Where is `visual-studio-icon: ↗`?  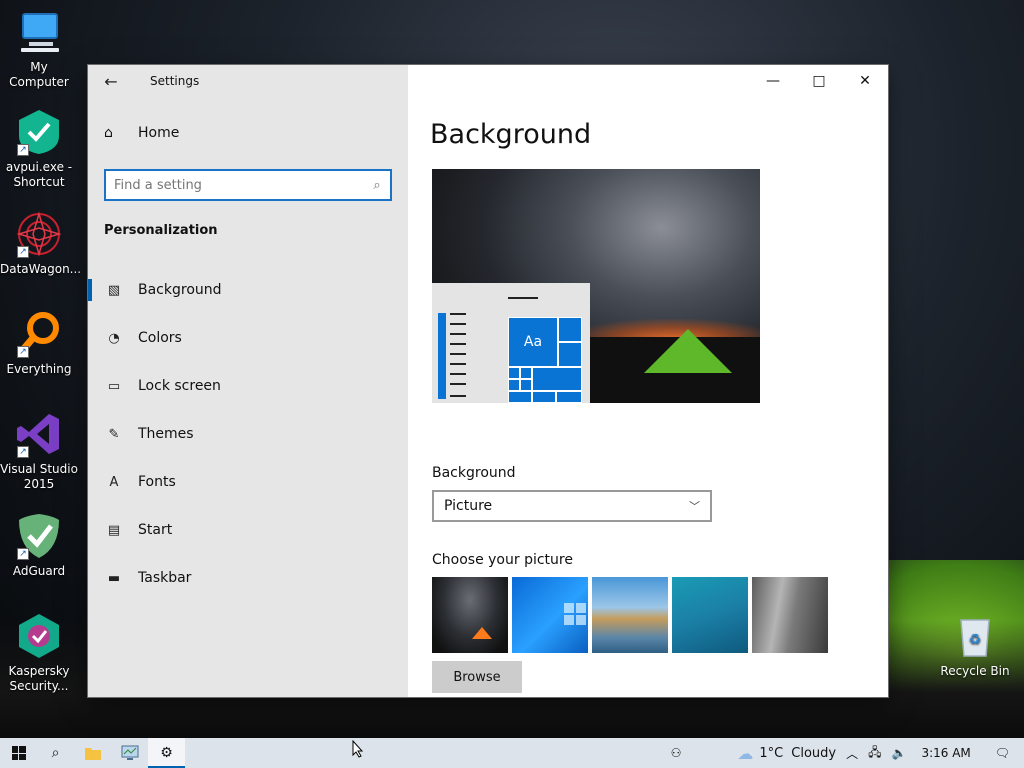
visual-studio-icon: ↗ is located at coordinates (39, 434).